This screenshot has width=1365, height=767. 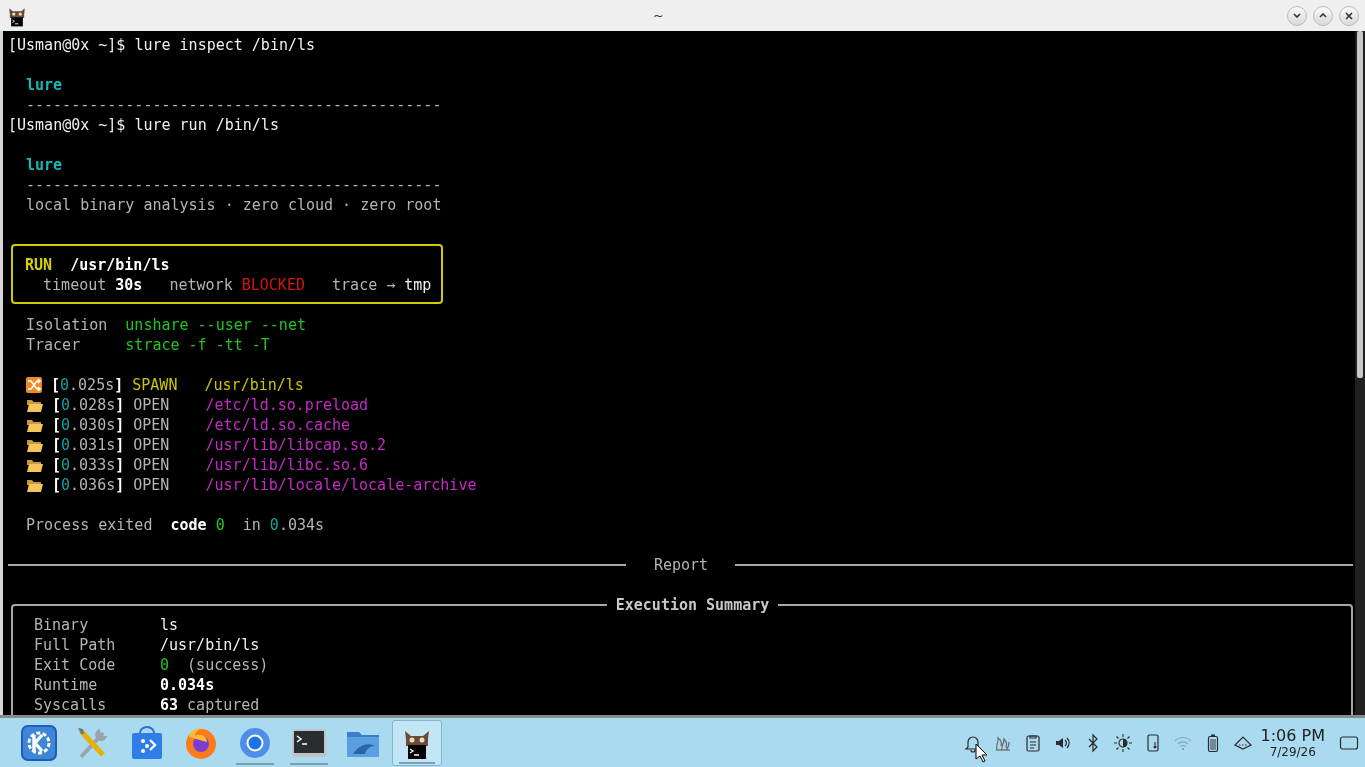 I want to click on chevron-up-icon, so click(x=1323, y=15).